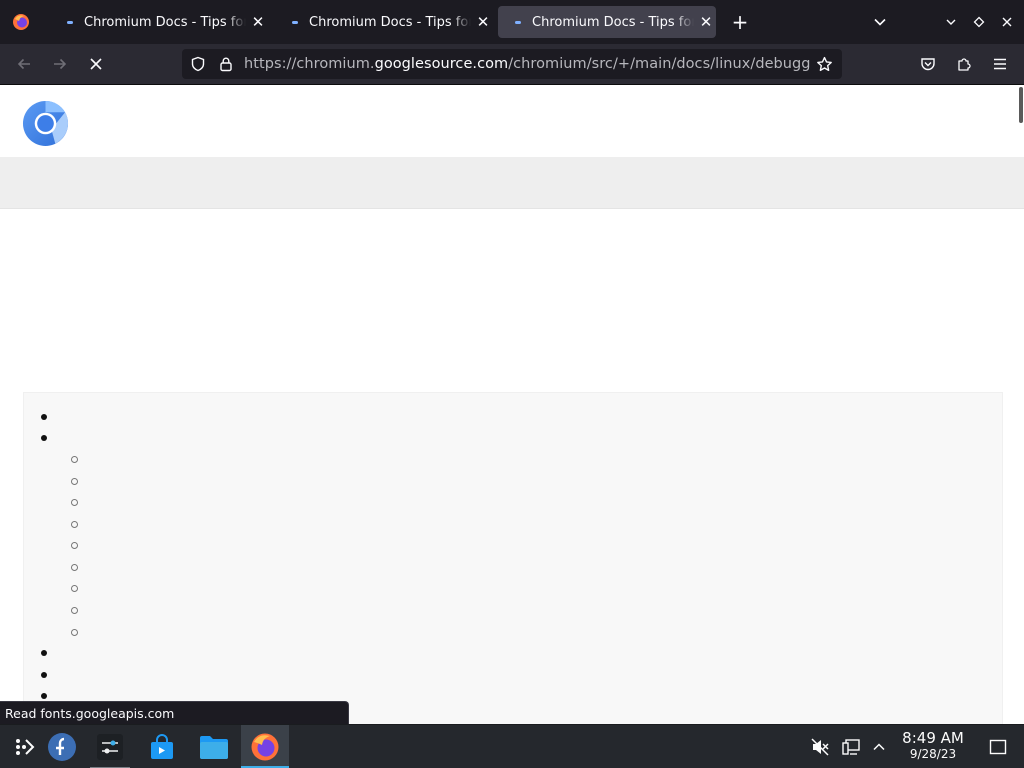  I want to click on arrow-right-icon, so click(60, 64).